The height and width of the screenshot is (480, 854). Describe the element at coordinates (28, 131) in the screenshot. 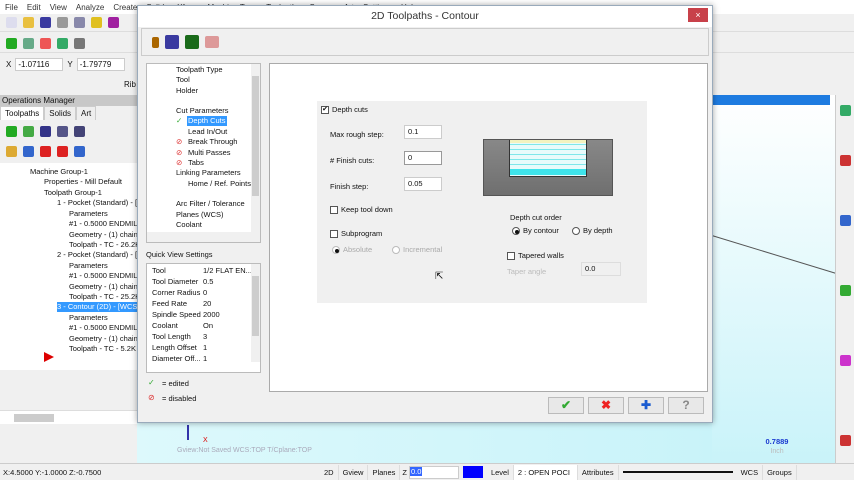

I see `select-dirty-icon` at that location.